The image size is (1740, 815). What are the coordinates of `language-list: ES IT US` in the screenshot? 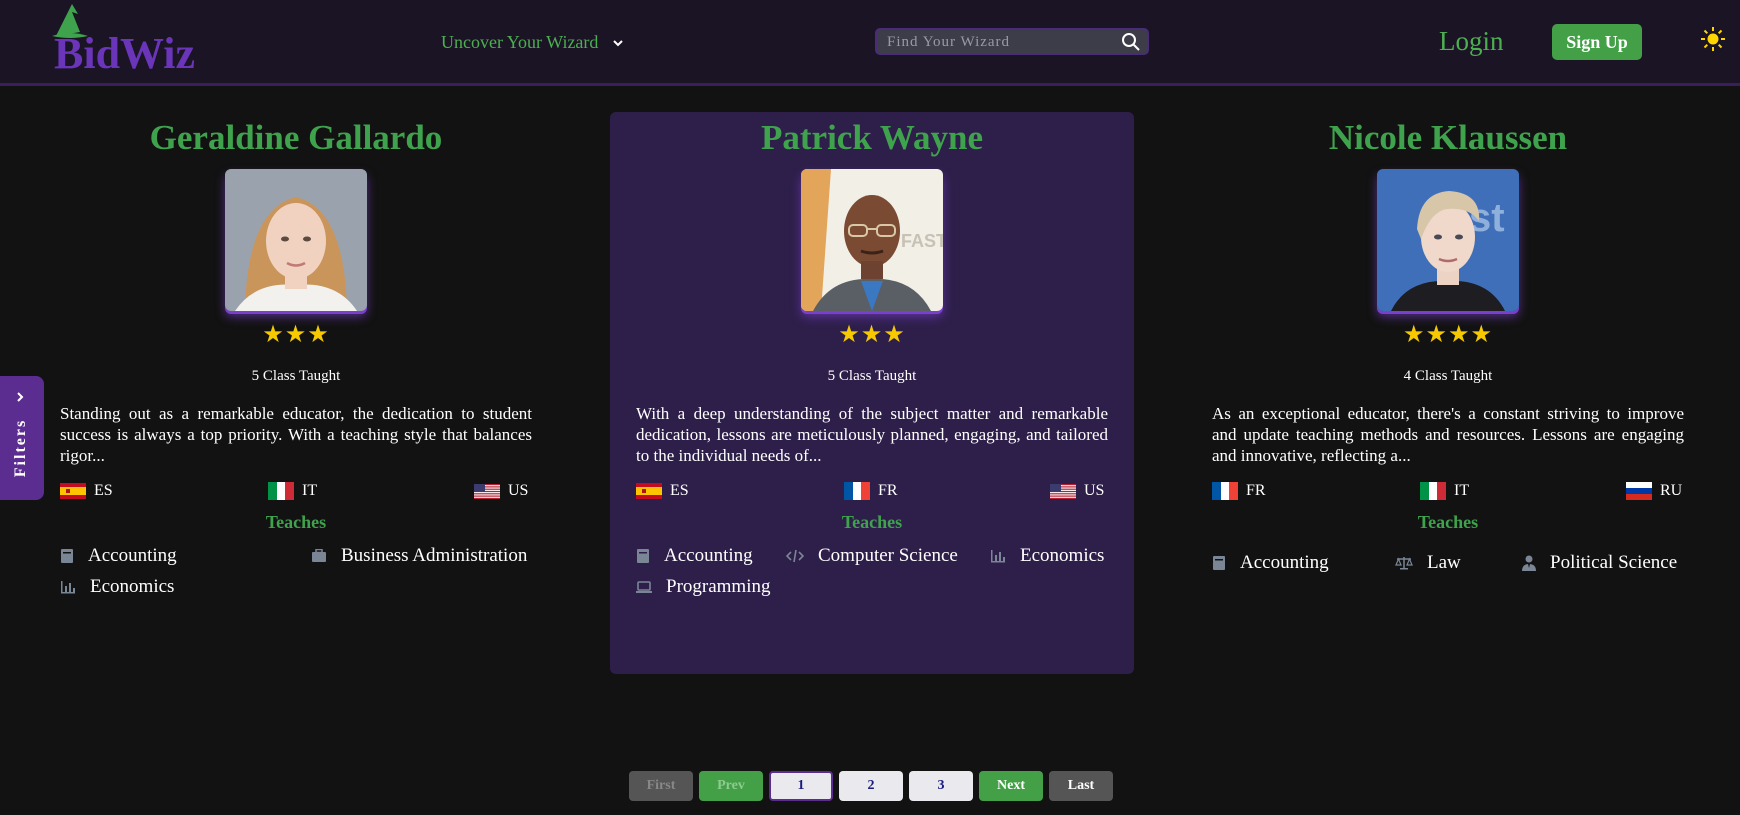 It's located at (296, 493).